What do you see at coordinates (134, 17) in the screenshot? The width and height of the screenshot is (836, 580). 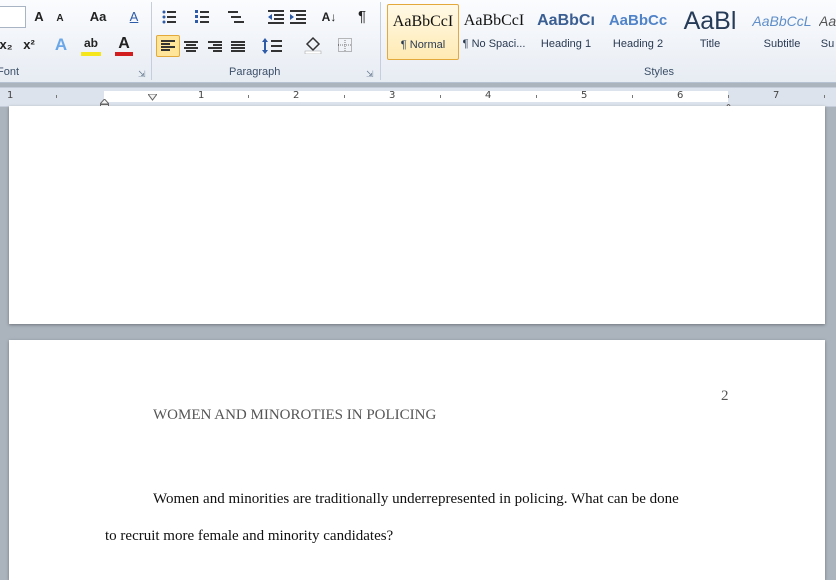 I see `clear-formatting-button: A` at bounding box center [134, 17].